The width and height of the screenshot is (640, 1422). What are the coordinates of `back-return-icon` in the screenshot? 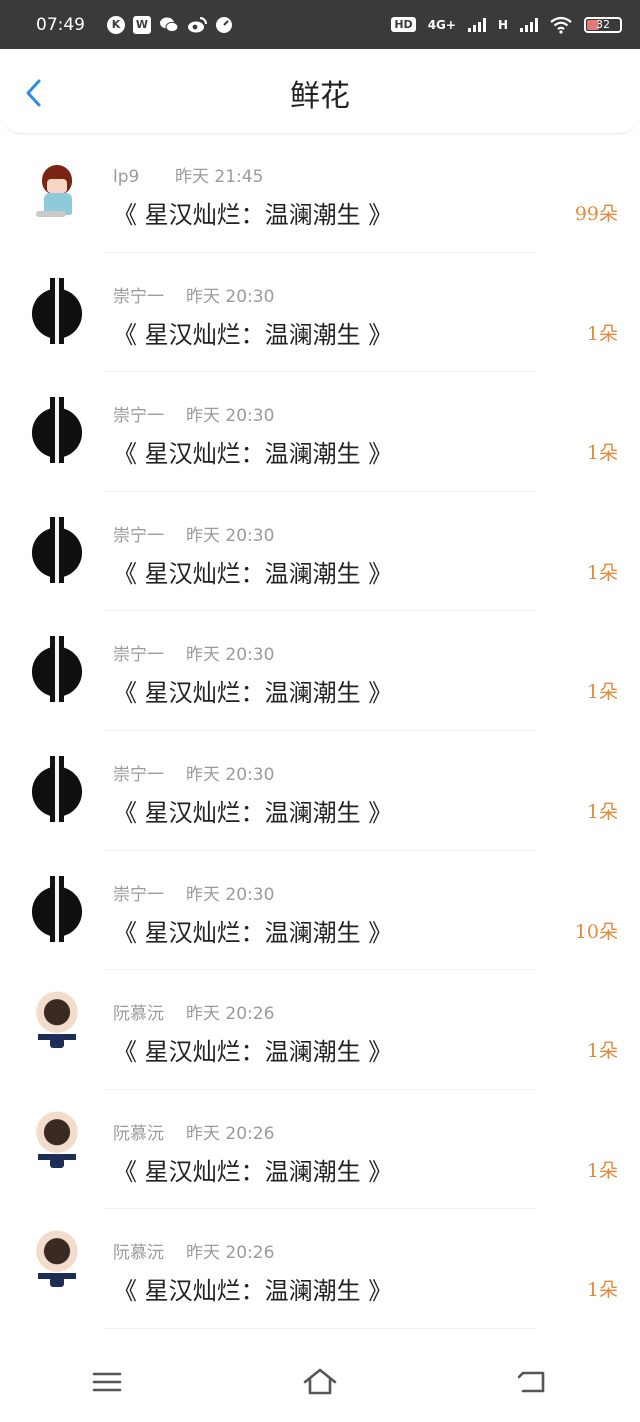 It's located at (531, 1382).